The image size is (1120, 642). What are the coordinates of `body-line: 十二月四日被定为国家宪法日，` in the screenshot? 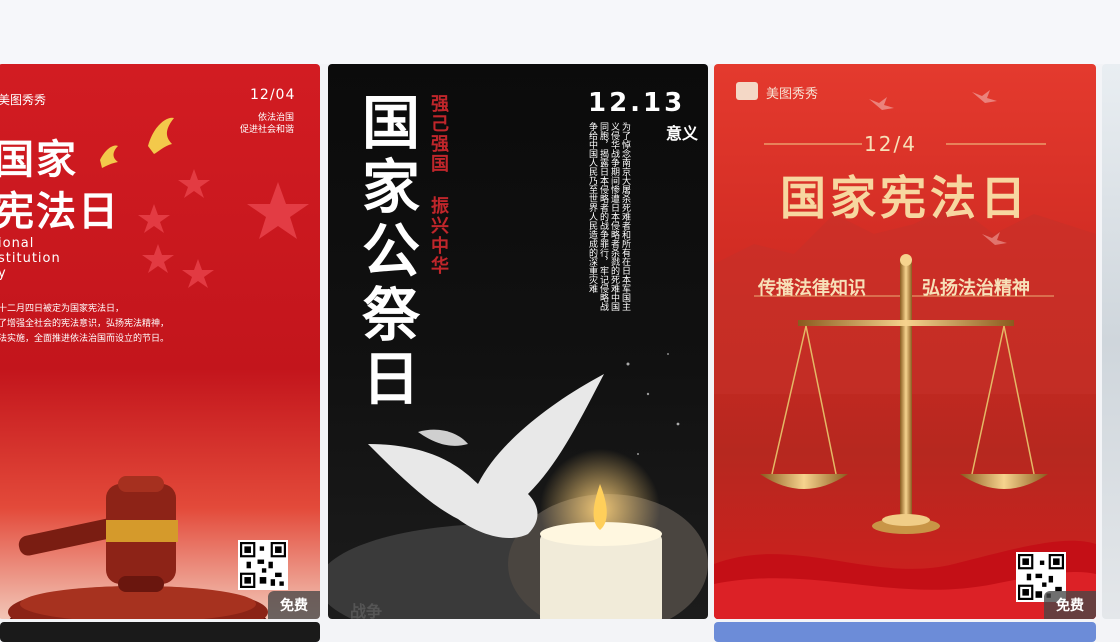 It's located at (62, 309).